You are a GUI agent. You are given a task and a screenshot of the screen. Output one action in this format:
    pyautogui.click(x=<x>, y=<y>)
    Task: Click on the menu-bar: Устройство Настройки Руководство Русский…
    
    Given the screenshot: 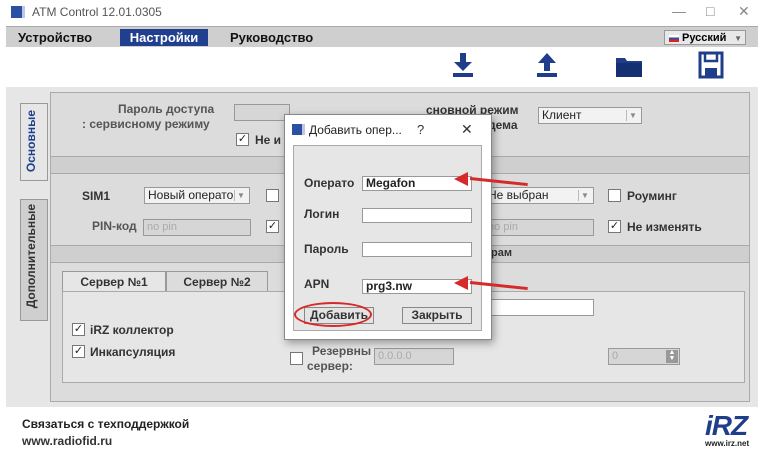 What is the action you would take?
    pyautogui.click(x=382, y=37)
    